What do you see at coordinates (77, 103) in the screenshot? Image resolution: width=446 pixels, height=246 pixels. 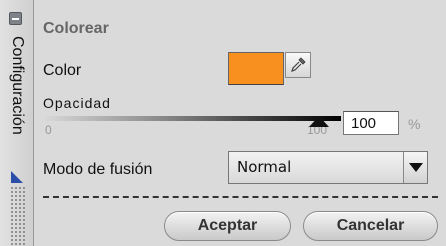 I see `opacity-label: Opacidad` at bounding box center [77, 103].